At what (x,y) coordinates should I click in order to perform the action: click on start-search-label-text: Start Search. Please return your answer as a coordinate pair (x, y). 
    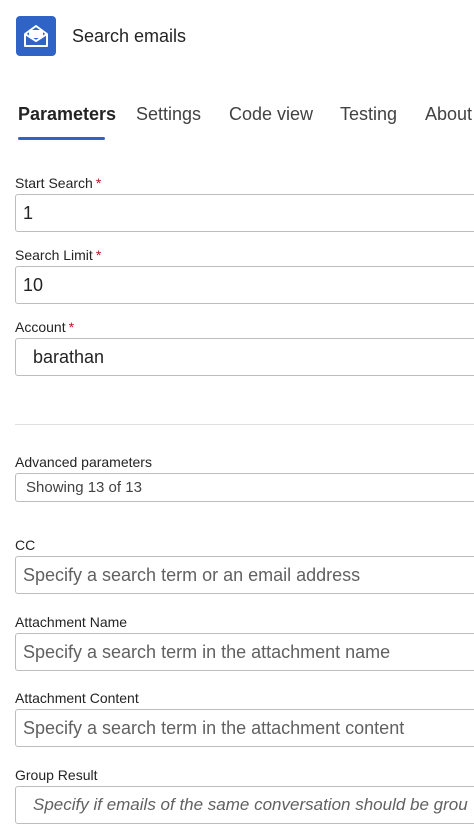
    Looking at the image, I should click on (54, 183).